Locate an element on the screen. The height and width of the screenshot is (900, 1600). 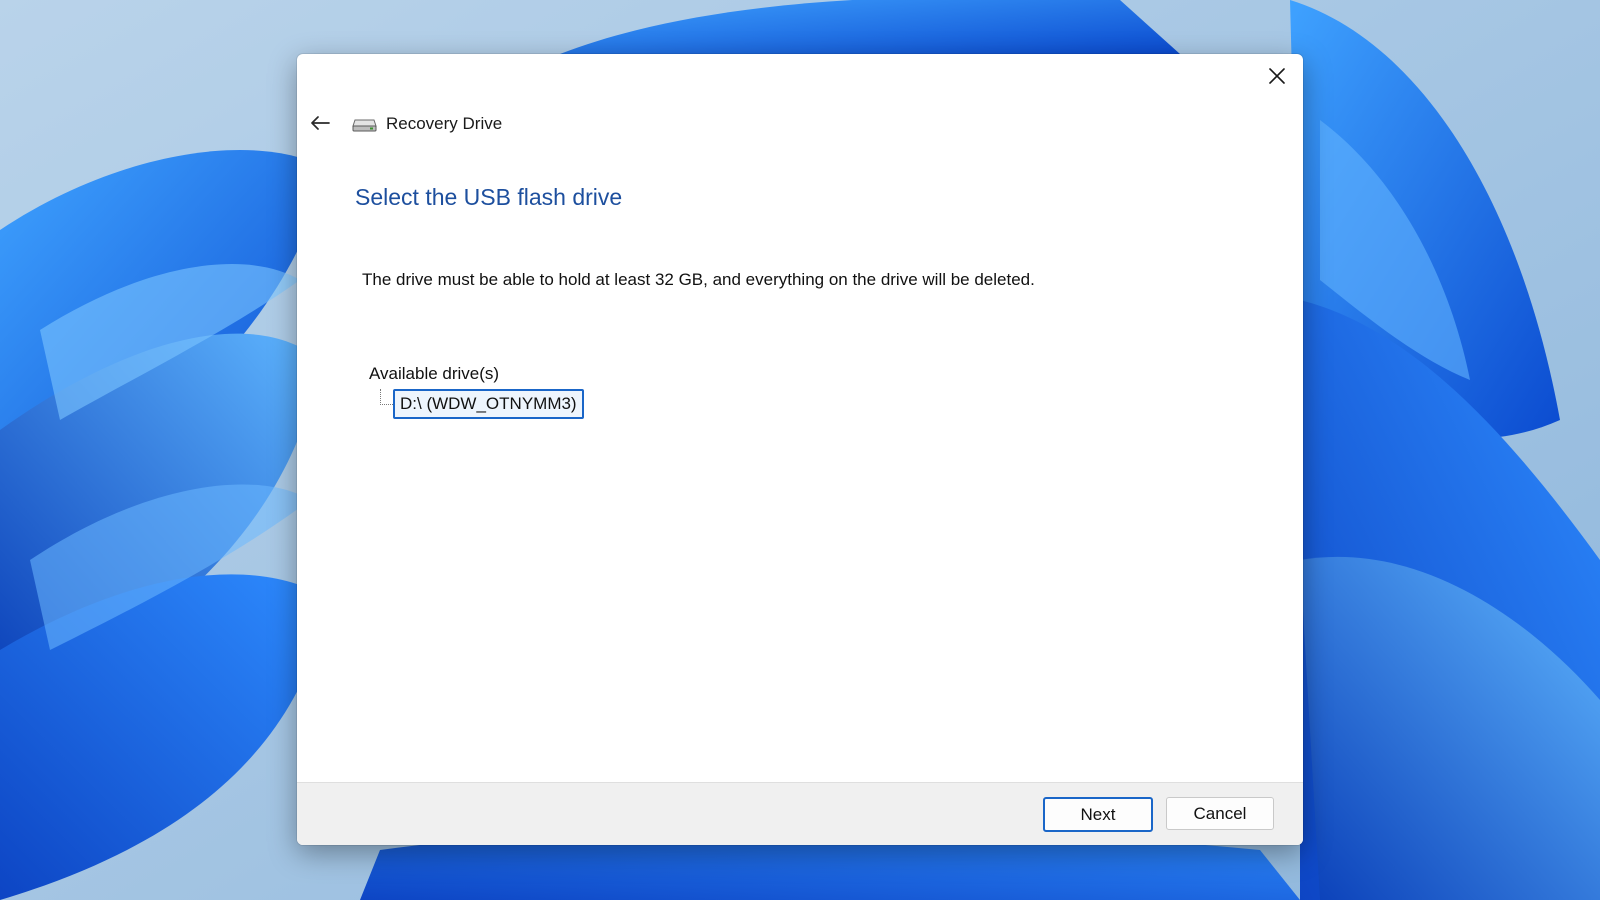
drive-item-label: D:\ (WDW_OTNYMM3) is located at coordinates (488, 403).